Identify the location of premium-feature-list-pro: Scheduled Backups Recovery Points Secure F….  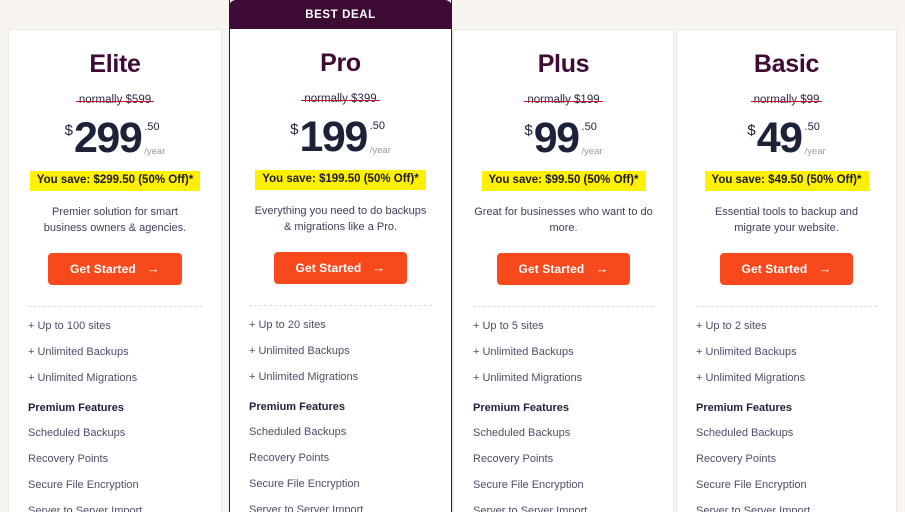
(340, 468).